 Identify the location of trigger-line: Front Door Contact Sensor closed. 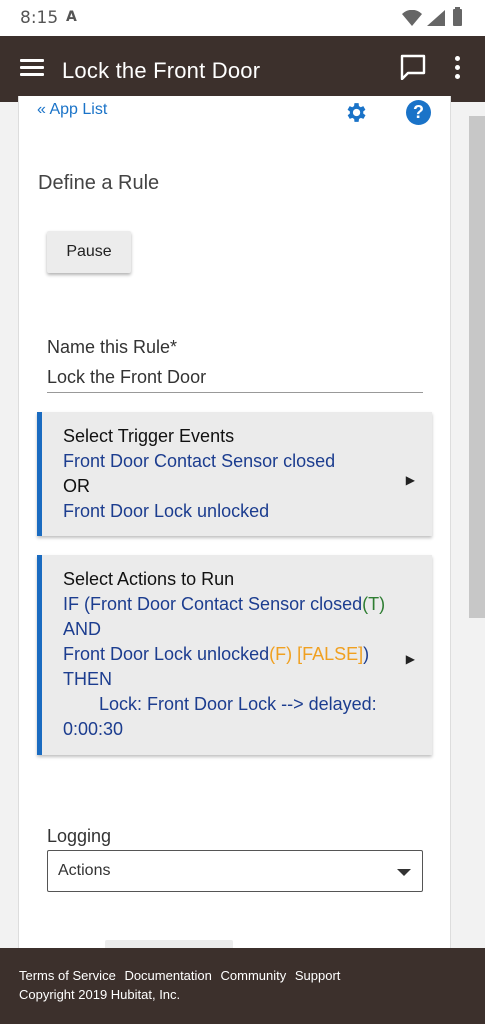
(199, 461).